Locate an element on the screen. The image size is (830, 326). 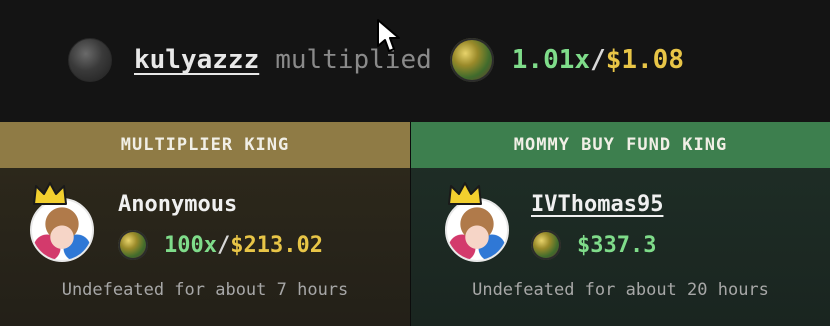
multiplier-king-slash: / is located at coordinates (223, 245).